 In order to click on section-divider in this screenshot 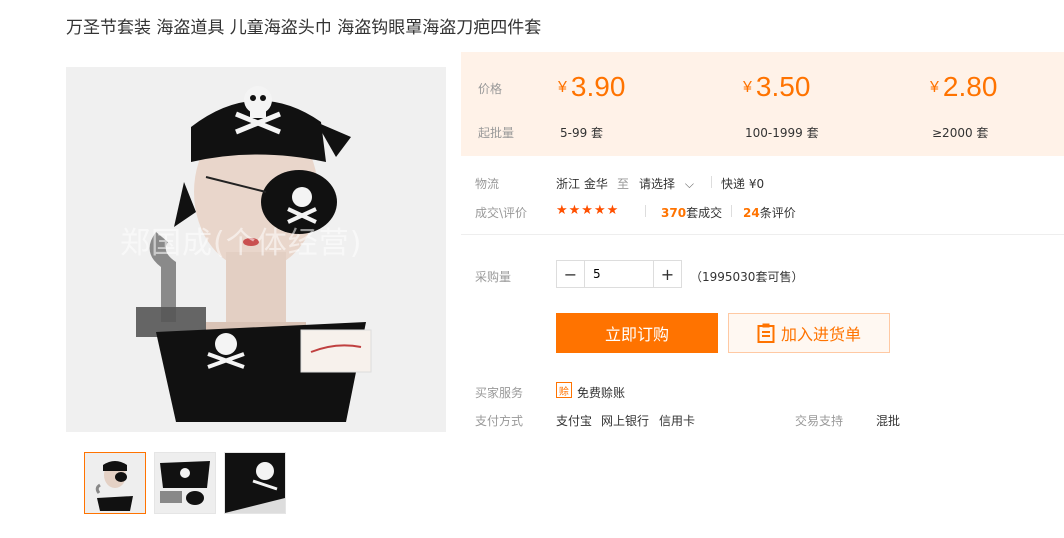, I will do `click(762, 234)`.